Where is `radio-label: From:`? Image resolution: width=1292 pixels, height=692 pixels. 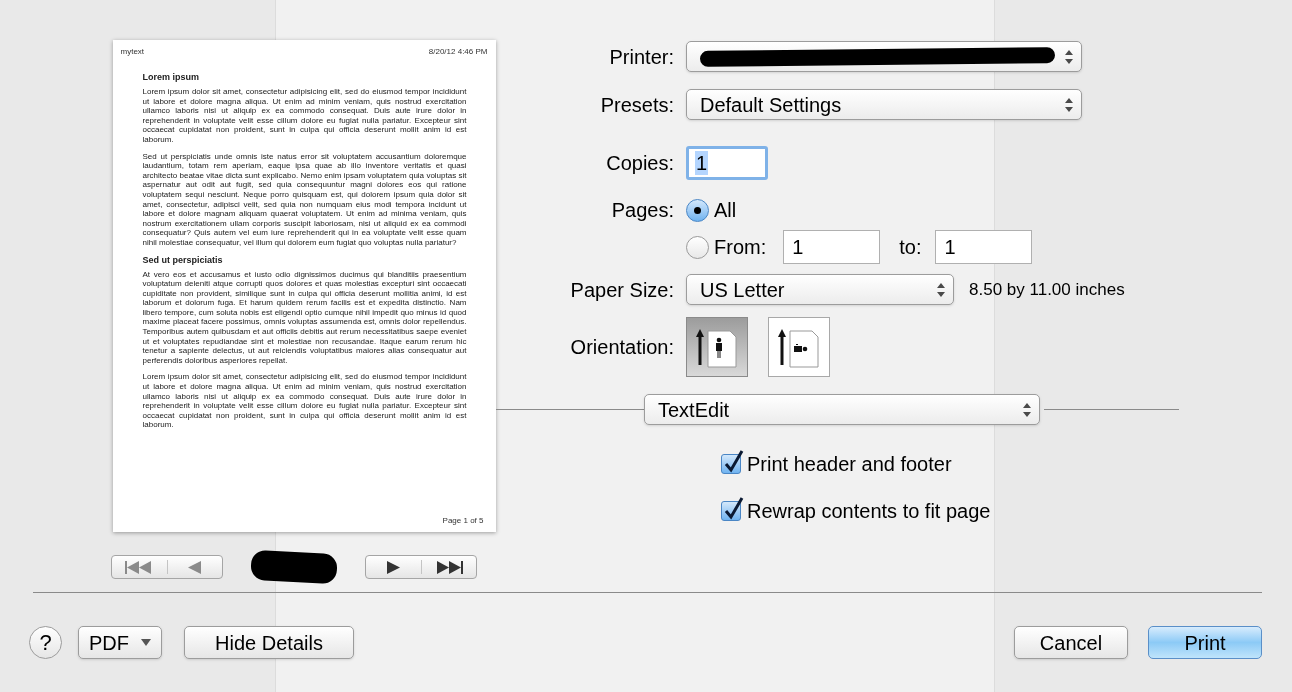 radio-label: From: is located at coordinates (740, 247).